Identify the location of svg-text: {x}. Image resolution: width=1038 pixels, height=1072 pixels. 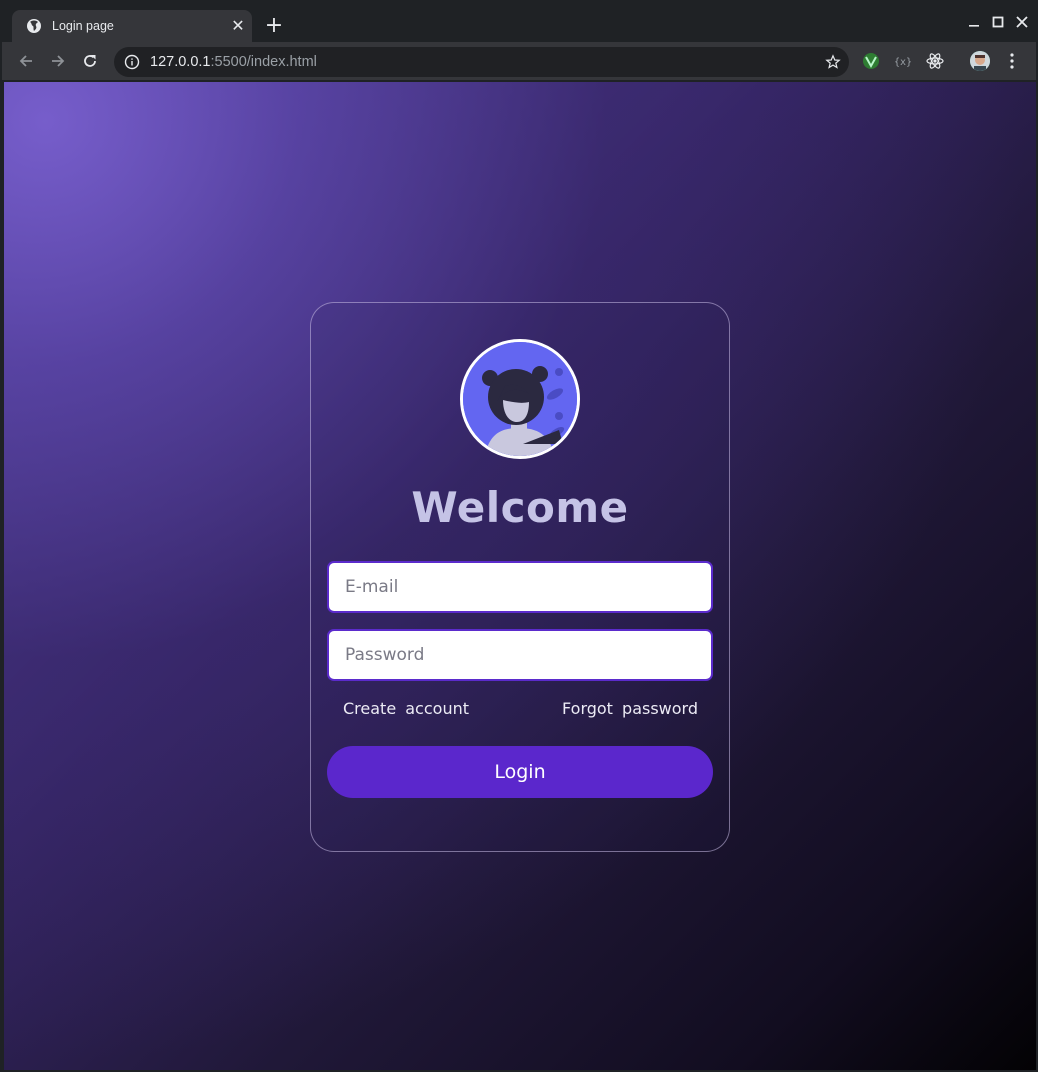
(903, 62).